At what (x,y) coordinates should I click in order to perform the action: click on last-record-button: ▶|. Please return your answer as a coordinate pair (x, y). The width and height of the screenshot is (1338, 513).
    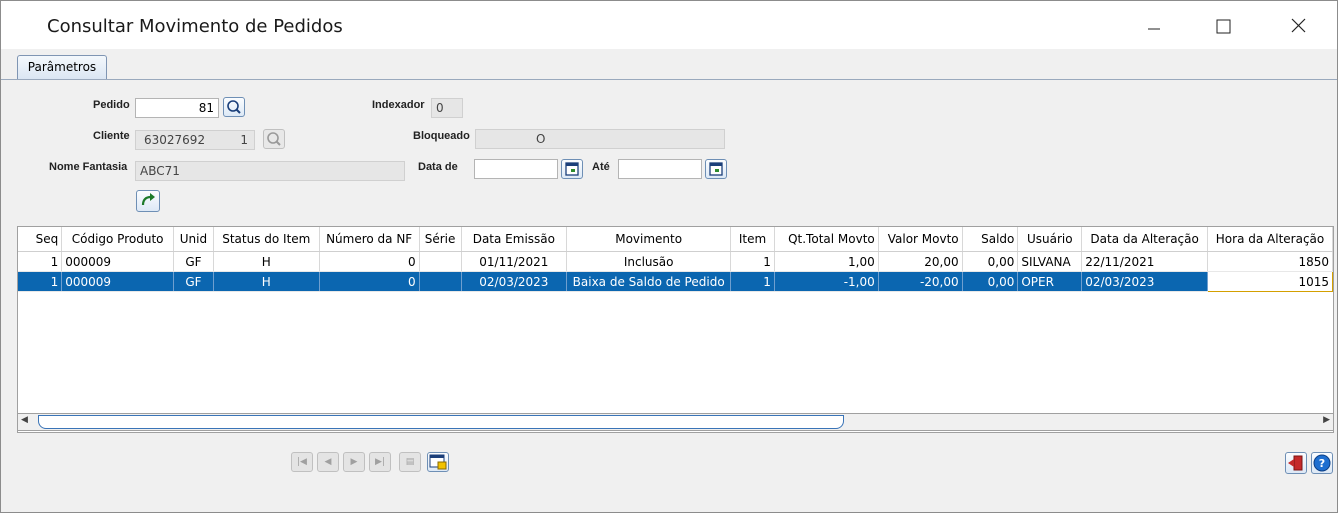
    Looking at the image, I should click on (380, 462).